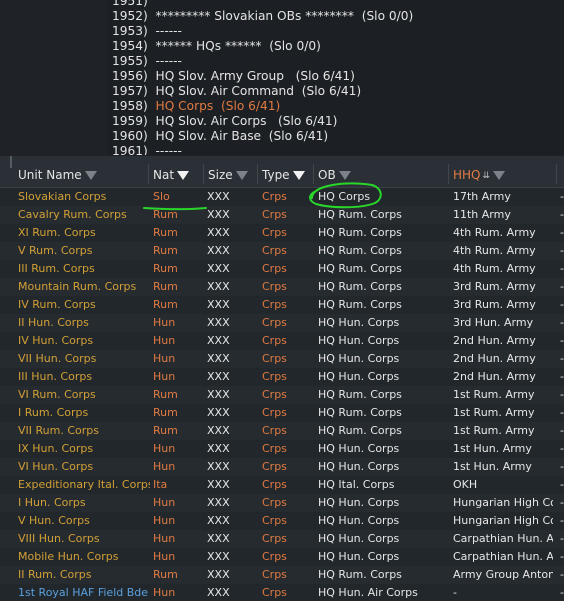  I want to click on unit-name-cell: Mobile Hun. Corps, so click(84, 557).